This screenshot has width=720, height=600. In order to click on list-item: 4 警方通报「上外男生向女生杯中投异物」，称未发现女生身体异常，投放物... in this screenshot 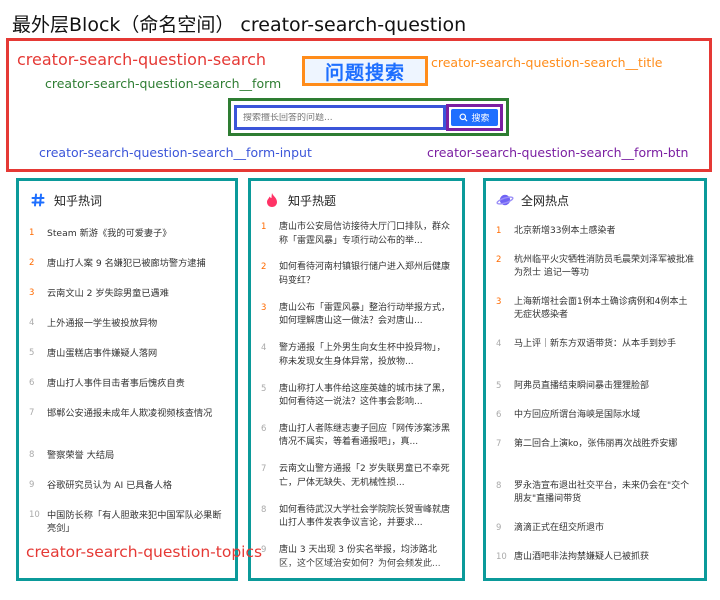, I will do `click(357, 360)`.